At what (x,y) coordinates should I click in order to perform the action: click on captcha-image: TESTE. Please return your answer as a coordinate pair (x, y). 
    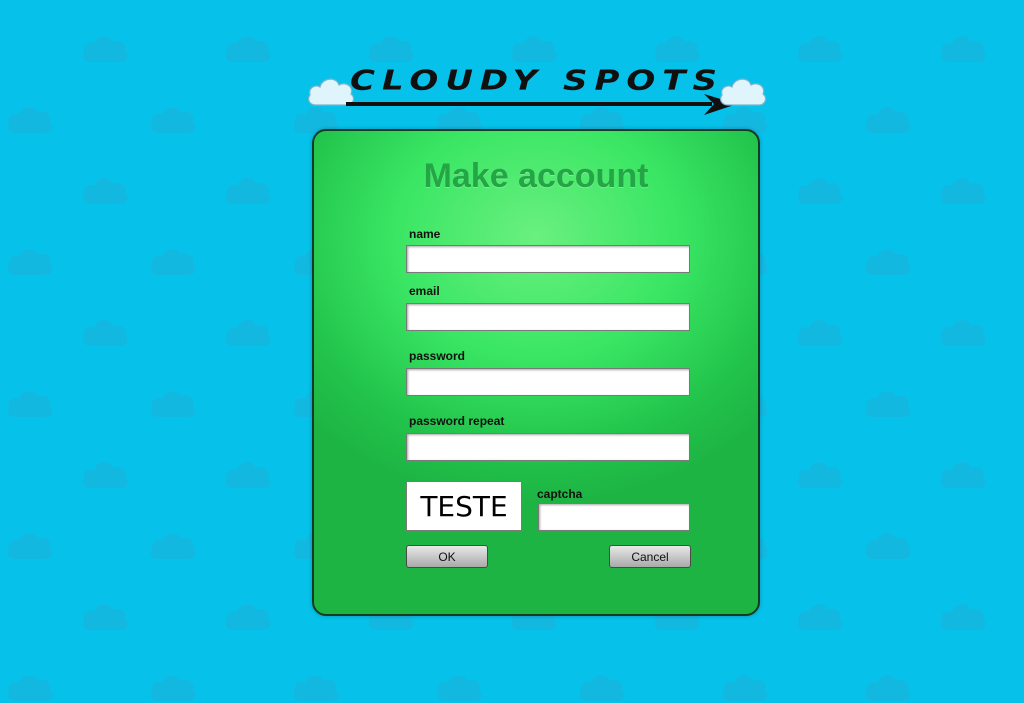
    Looking at the image, I should click on (464, 506).